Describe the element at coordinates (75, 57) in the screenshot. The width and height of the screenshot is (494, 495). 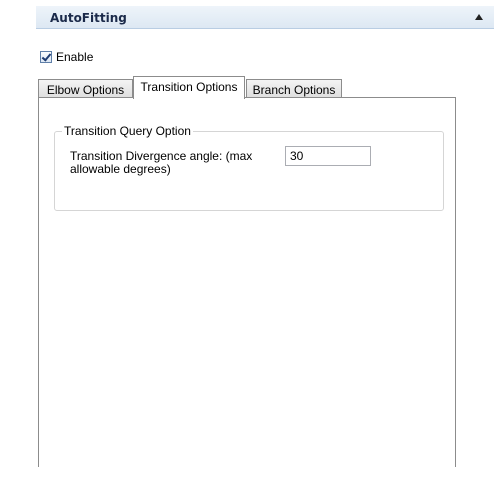
I see `enable-label: Enable` at that location.